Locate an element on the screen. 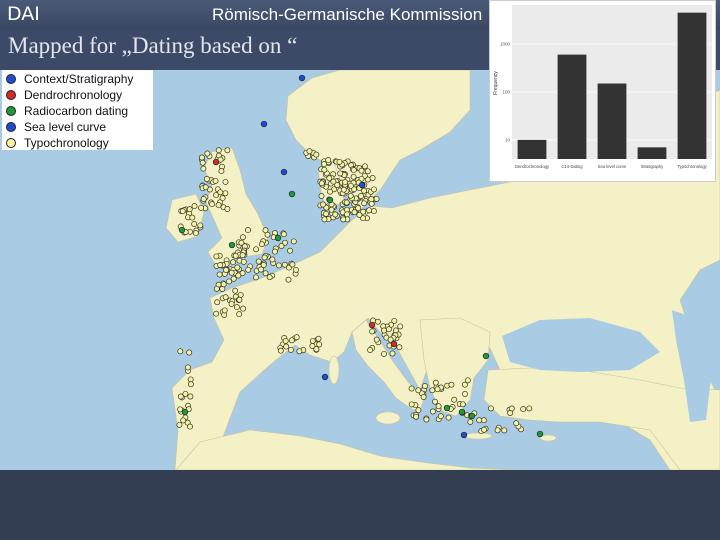 The height and width of the screenshot is (540, 720). chart-bar is located at coordinates (652, 153).